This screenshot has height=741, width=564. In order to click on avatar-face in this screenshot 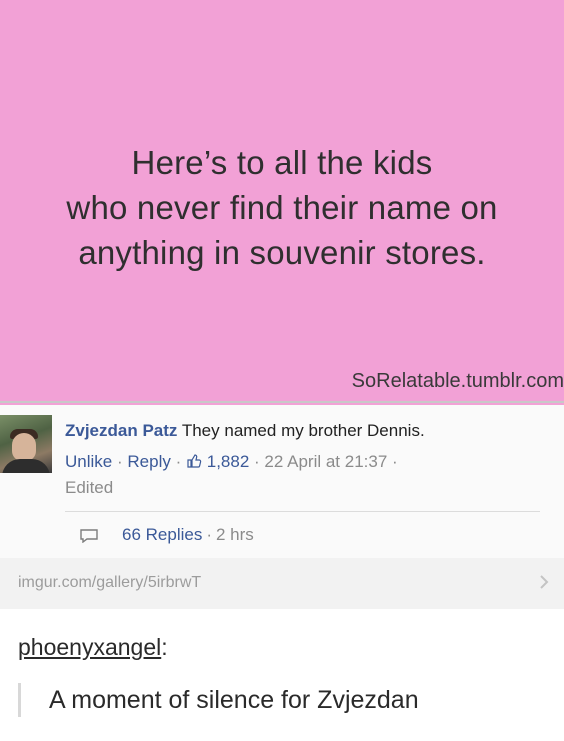, I will do `click(24, 447)`.